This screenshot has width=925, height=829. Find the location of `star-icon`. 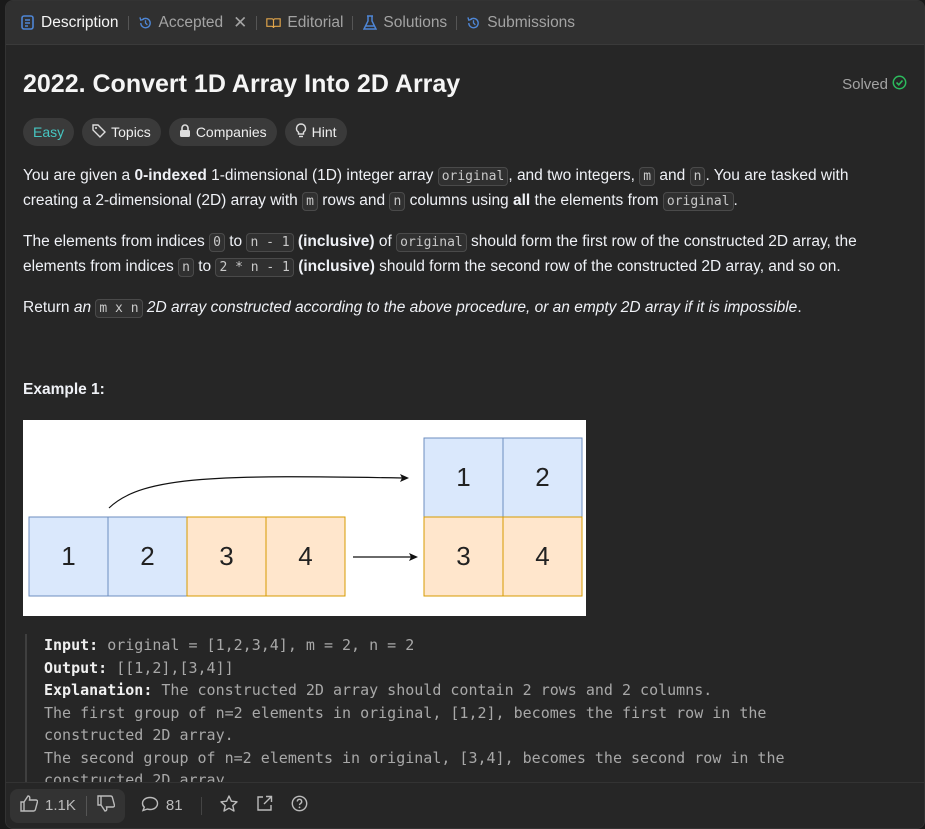

star-icon is located at coordinates (228, 805).